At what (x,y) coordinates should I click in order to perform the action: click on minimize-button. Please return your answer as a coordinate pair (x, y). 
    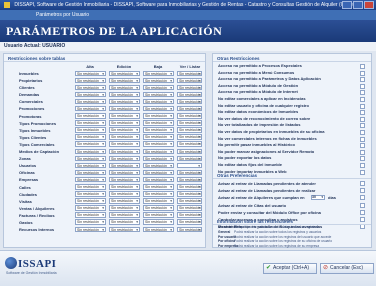
    Looking at the image, I should click on (347, 5).